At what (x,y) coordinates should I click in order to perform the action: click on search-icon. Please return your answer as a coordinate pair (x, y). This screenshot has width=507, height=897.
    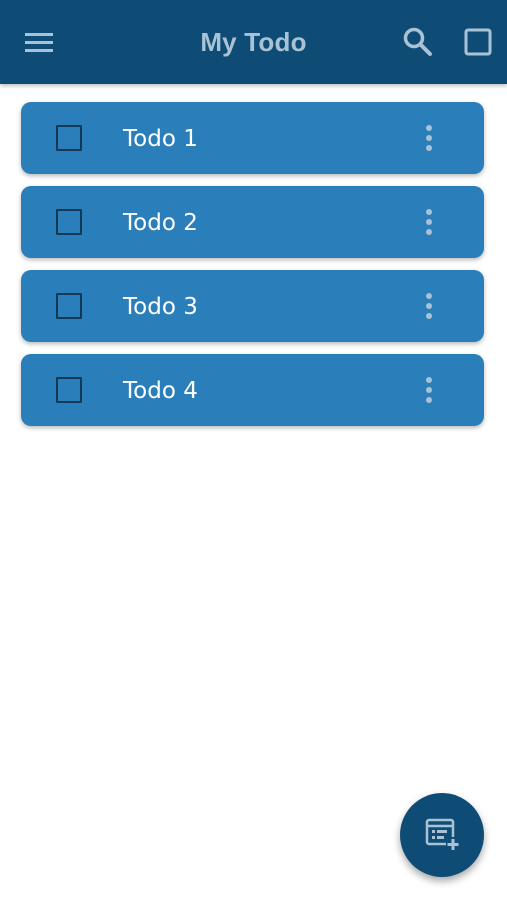
    Looking at the image, I should click on (417, 41).